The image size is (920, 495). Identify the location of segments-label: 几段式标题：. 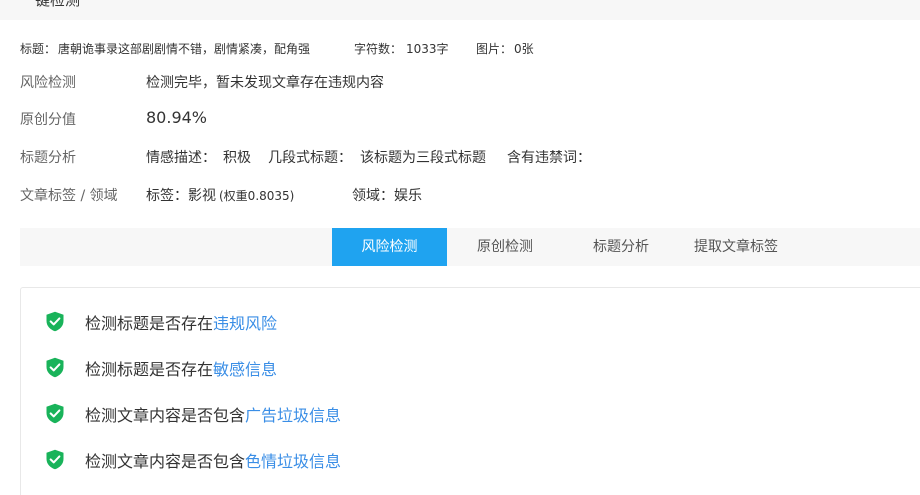
(310, 158).